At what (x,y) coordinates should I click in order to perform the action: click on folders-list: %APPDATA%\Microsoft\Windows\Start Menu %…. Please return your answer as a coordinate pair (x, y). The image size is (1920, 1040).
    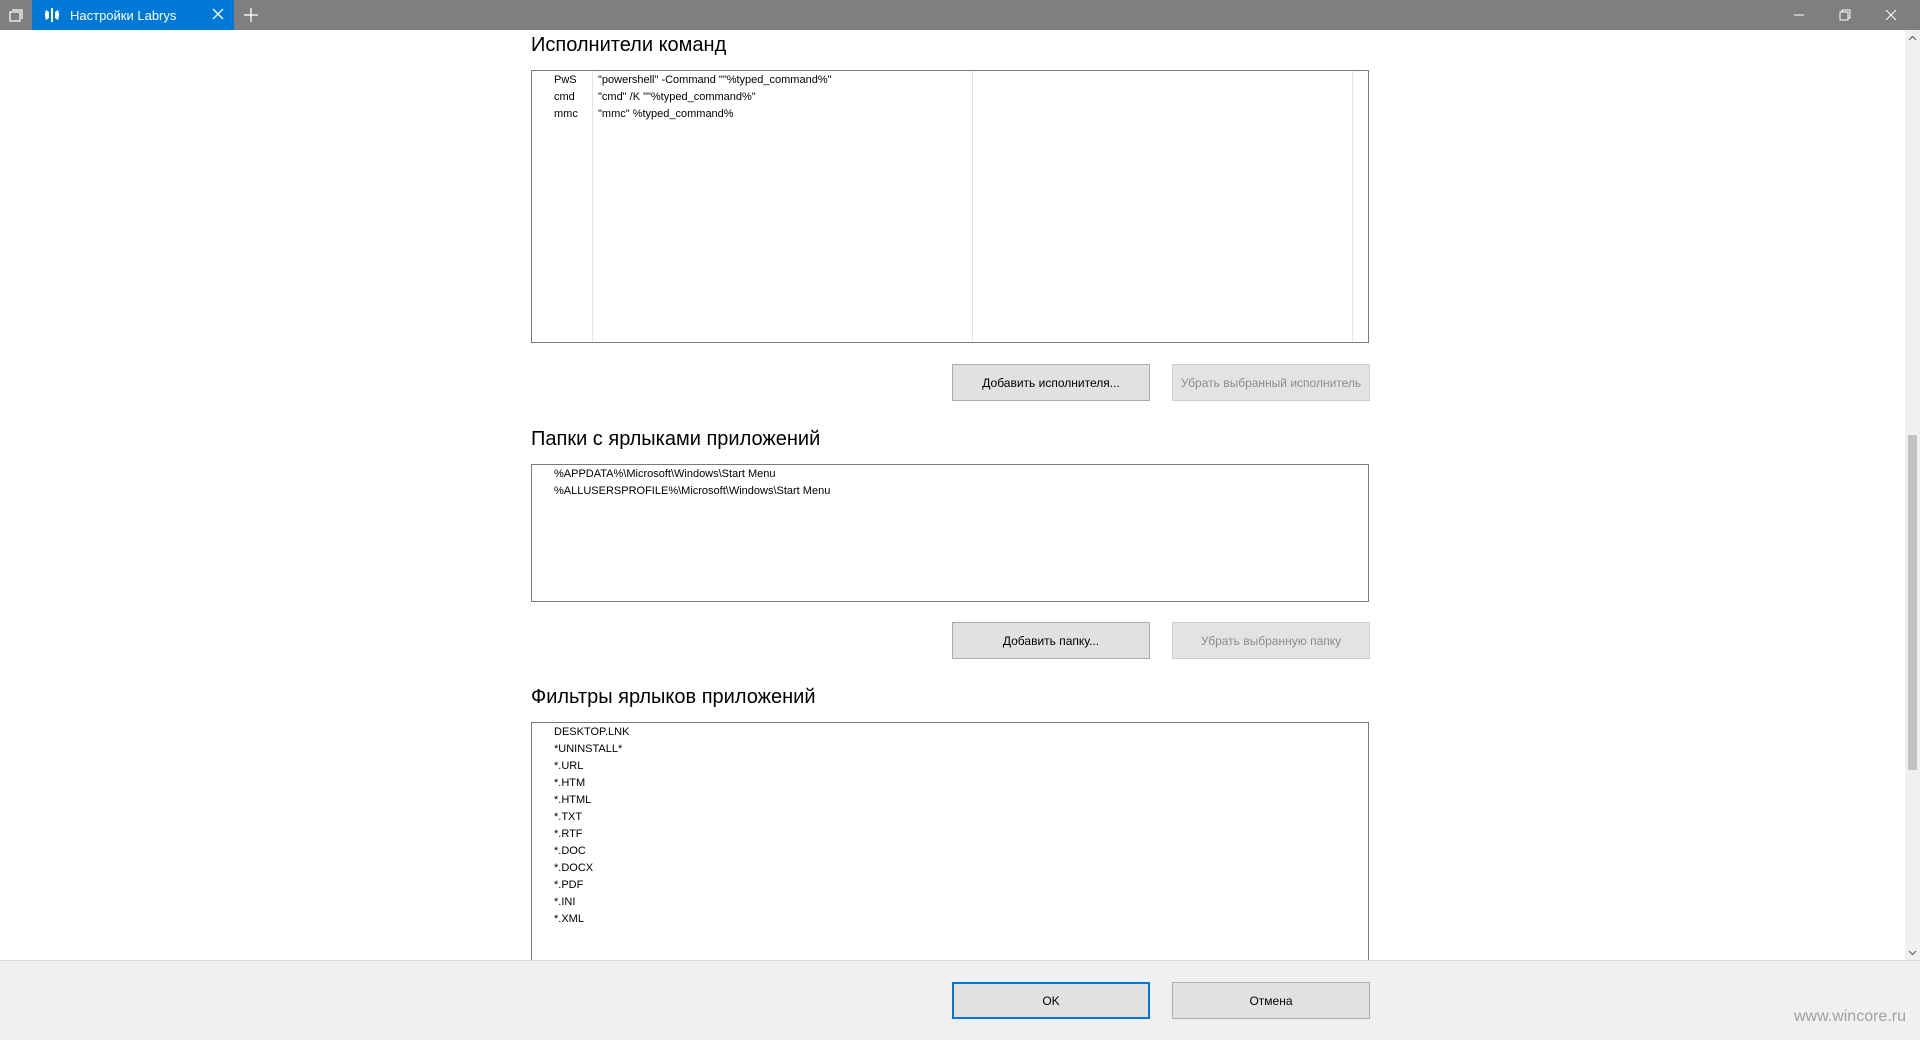
    Looking at the image, I should click on (950, 533).